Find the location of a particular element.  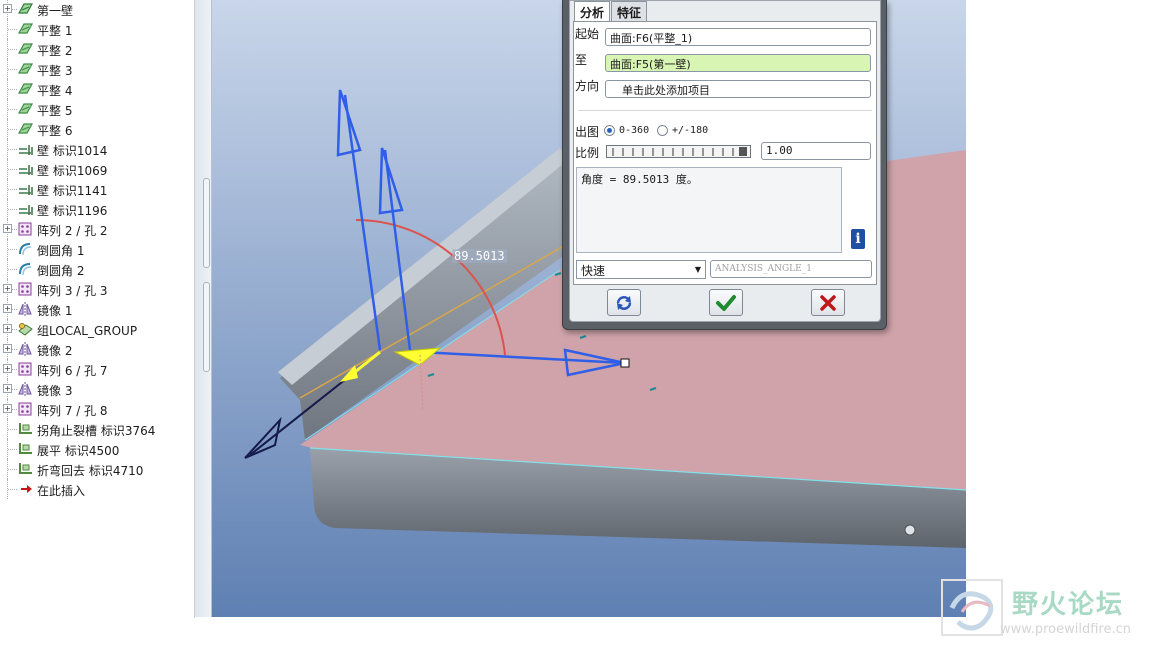

tree-item: 壁 标识1196 is located at coordinates (97, 209).